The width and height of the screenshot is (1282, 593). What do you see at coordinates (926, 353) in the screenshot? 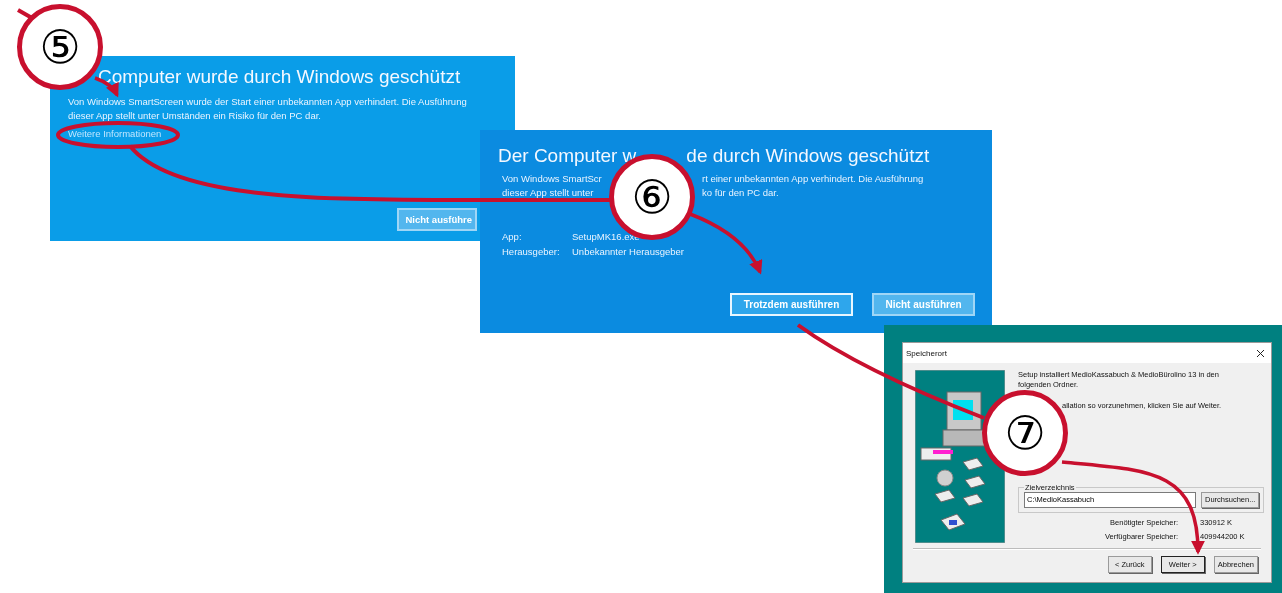
I see `dialog-title: Speicherort` at bounding box center [926, 353].